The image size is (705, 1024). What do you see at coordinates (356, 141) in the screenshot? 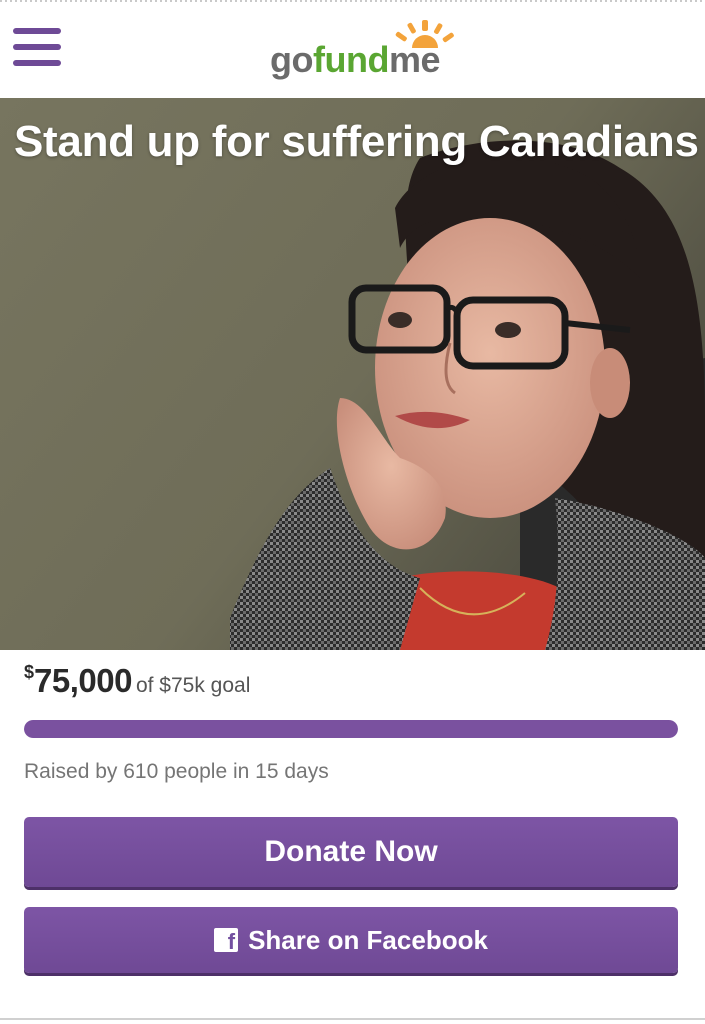
I see `campaign-title: Stand up for suffering Canadians` at bounding box center [356, 141].